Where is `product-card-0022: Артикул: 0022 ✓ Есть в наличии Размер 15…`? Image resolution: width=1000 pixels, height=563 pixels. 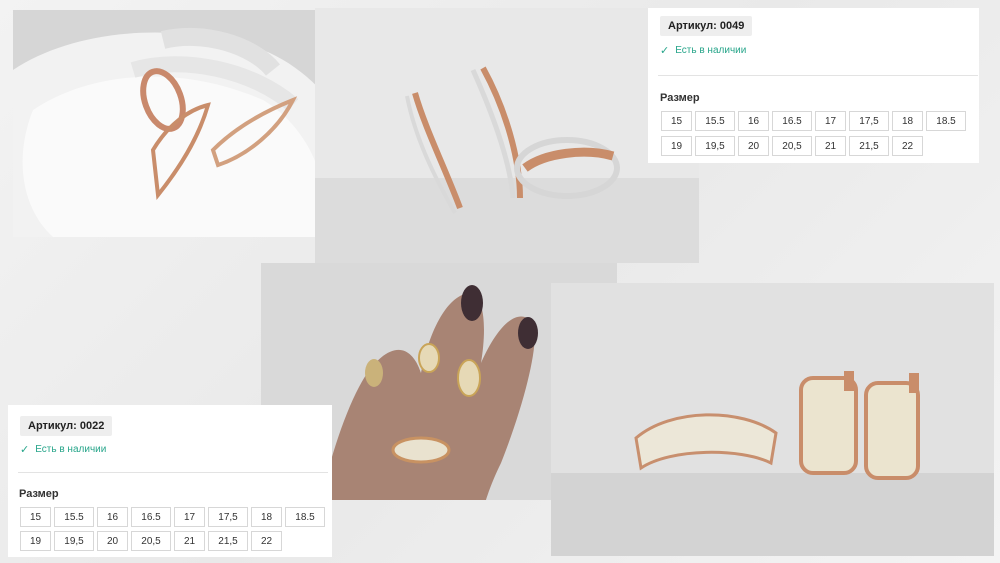 product-card-0022: Артикул: 0022 ✓ Есть в наличии Размер 15… is located at coordinates (170, 481).